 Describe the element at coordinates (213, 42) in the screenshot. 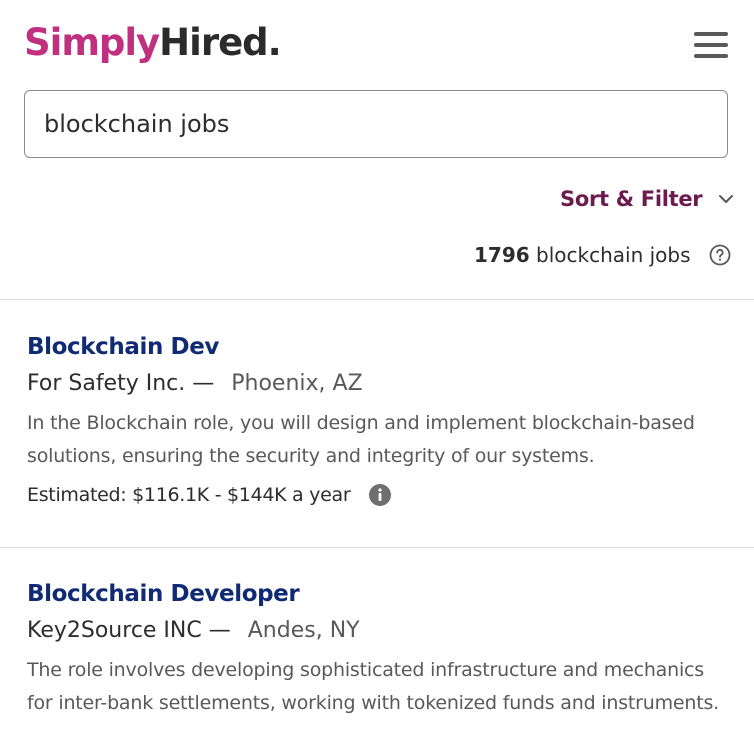

I see `logo-hired: Hired` at that location.